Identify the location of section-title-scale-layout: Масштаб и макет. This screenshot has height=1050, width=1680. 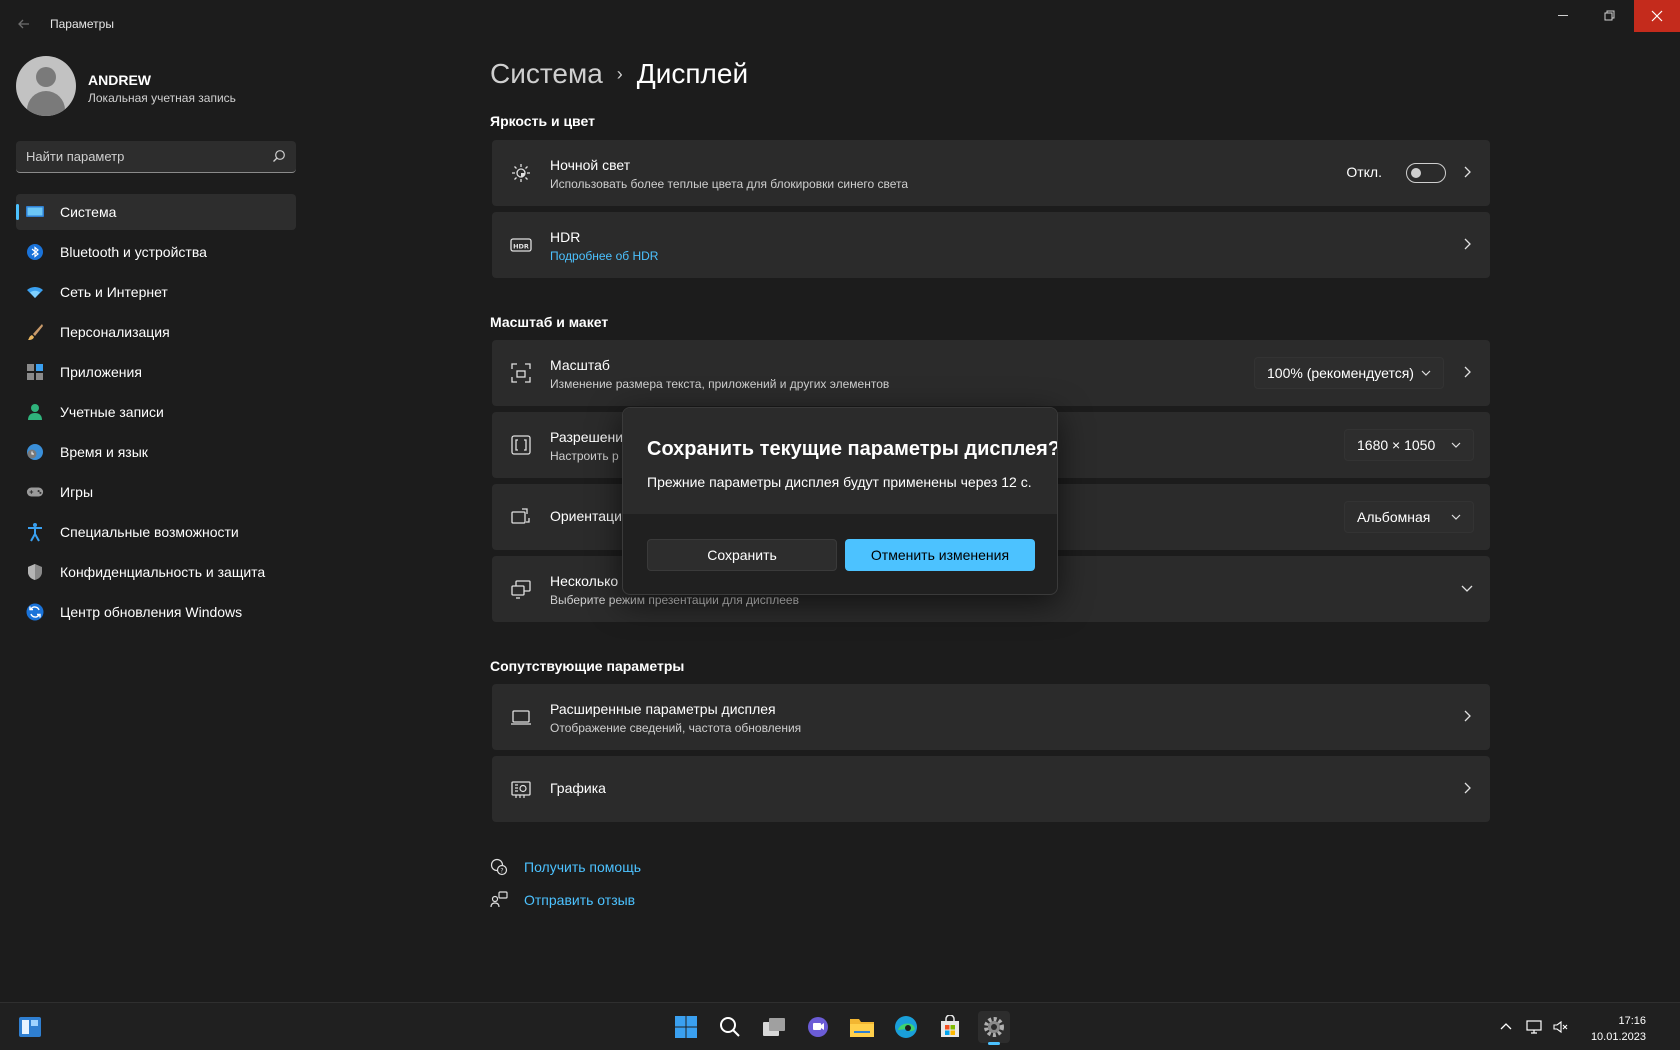
(549, 322).